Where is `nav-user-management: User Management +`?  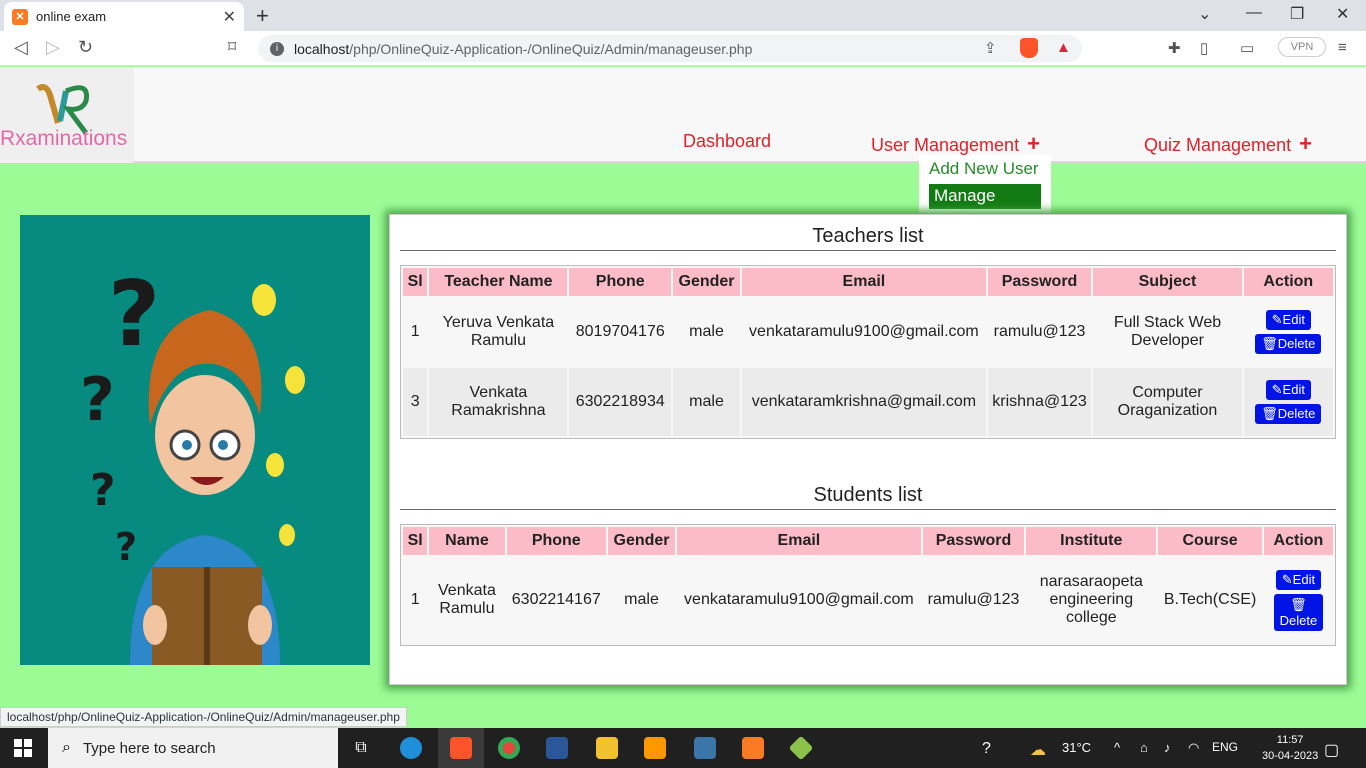
nav-user-management: User Management + is located at coordinates (955, 144).